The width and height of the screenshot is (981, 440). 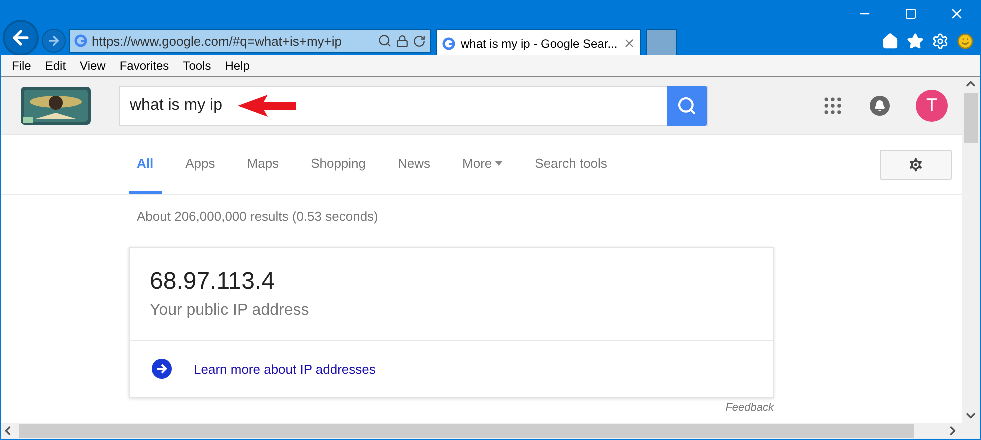 I want to click on forward-arrow-icon, so click(x=54, y=41).